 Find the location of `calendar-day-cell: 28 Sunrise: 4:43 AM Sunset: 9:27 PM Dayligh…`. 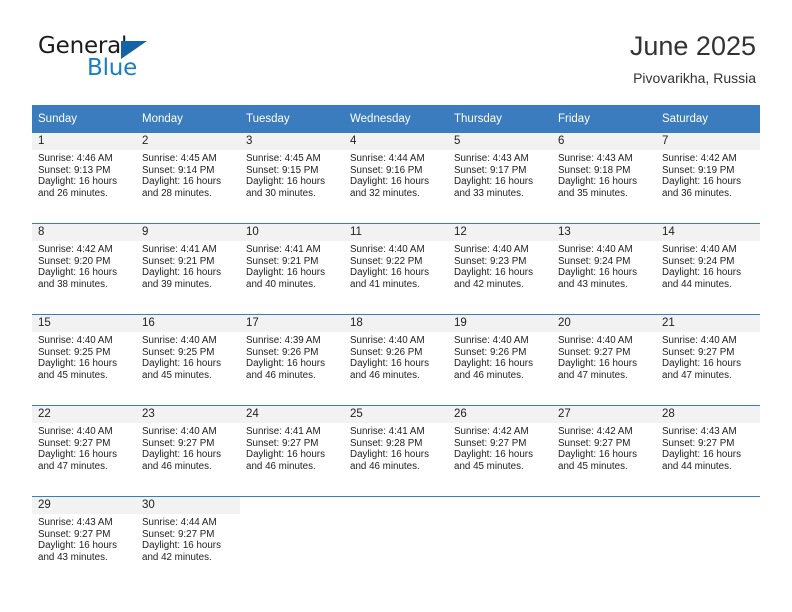

calendar-day-cell: 28 Sunrise: 4:43 AM Sunset: 9:27 PM Dayligh… is located at coordinates (708, 451).